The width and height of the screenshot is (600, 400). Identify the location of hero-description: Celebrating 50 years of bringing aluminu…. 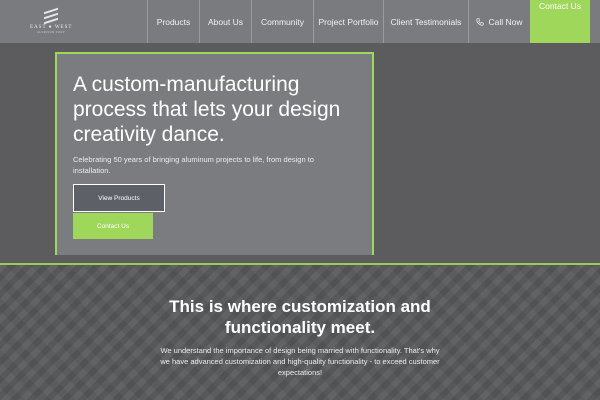
(193, 165).